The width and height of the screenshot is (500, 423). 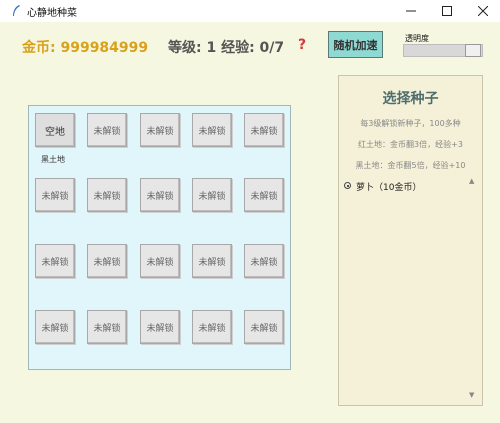 What do you see at coordinates (347, 185) in the screenshot?
I see `radio-selected` at bounding box center [347, 185].